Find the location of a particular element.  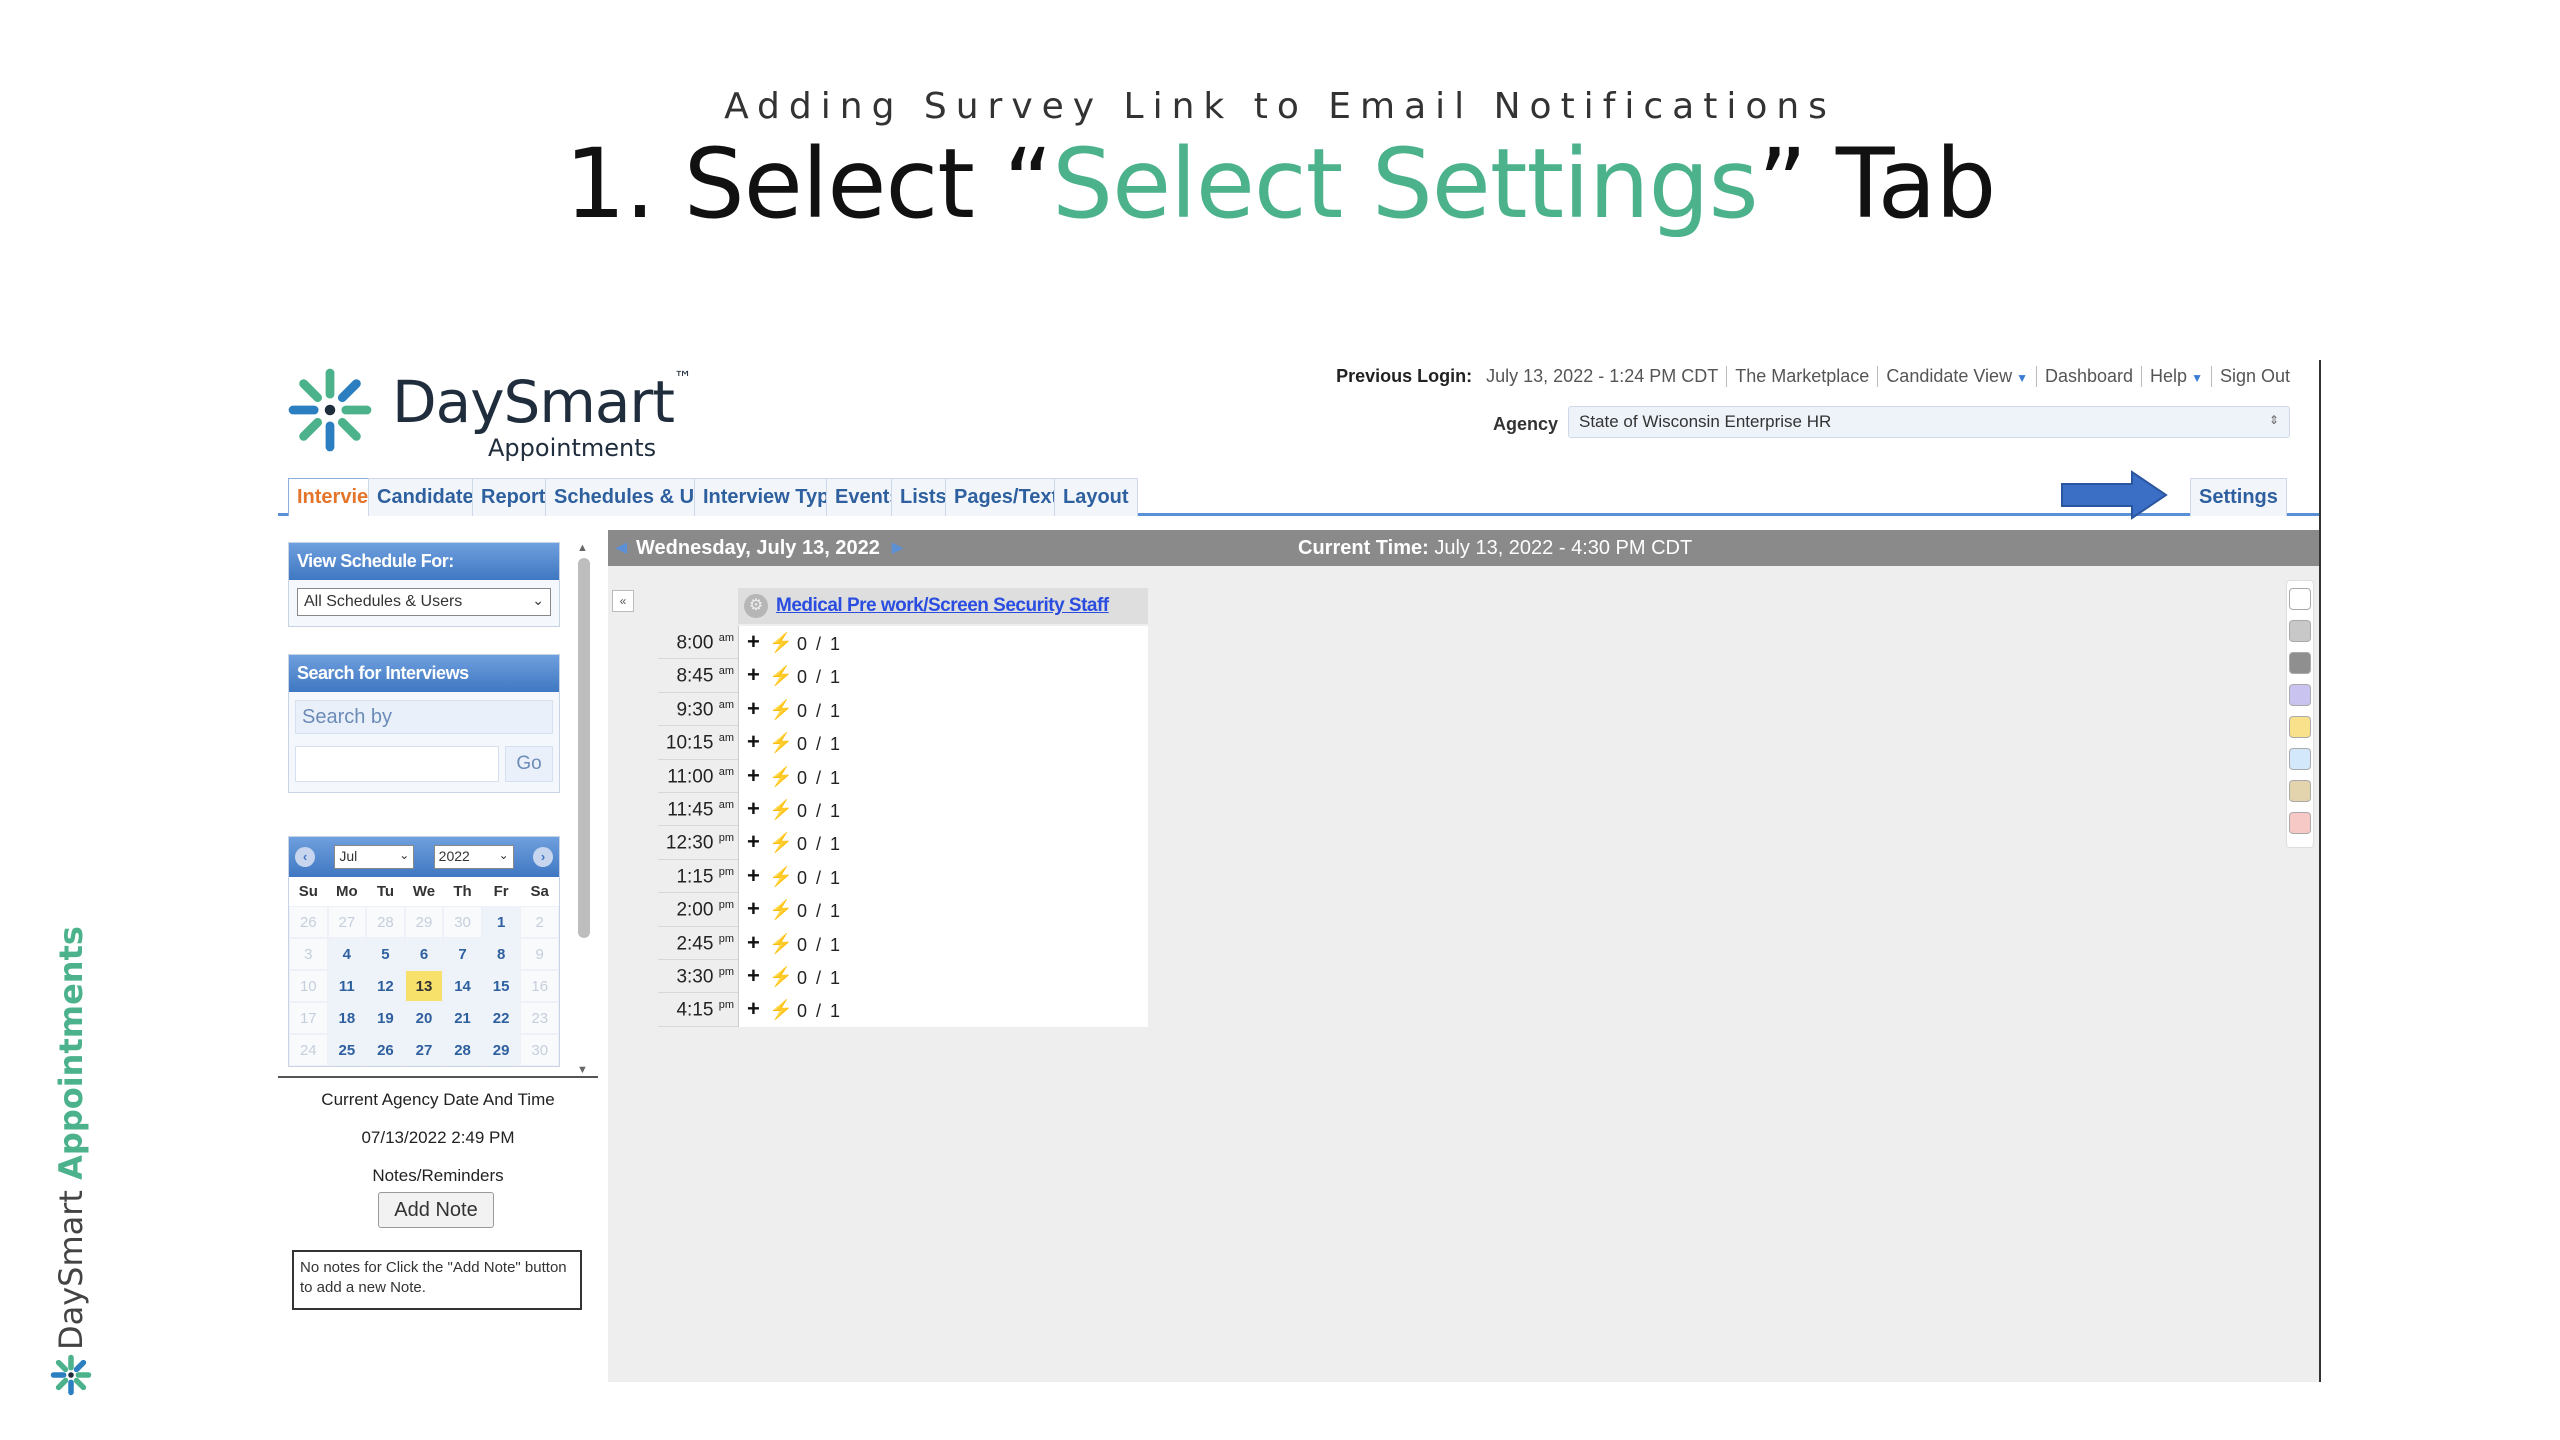

gear-icon: ⚙ is located at coordinates (756, 606).